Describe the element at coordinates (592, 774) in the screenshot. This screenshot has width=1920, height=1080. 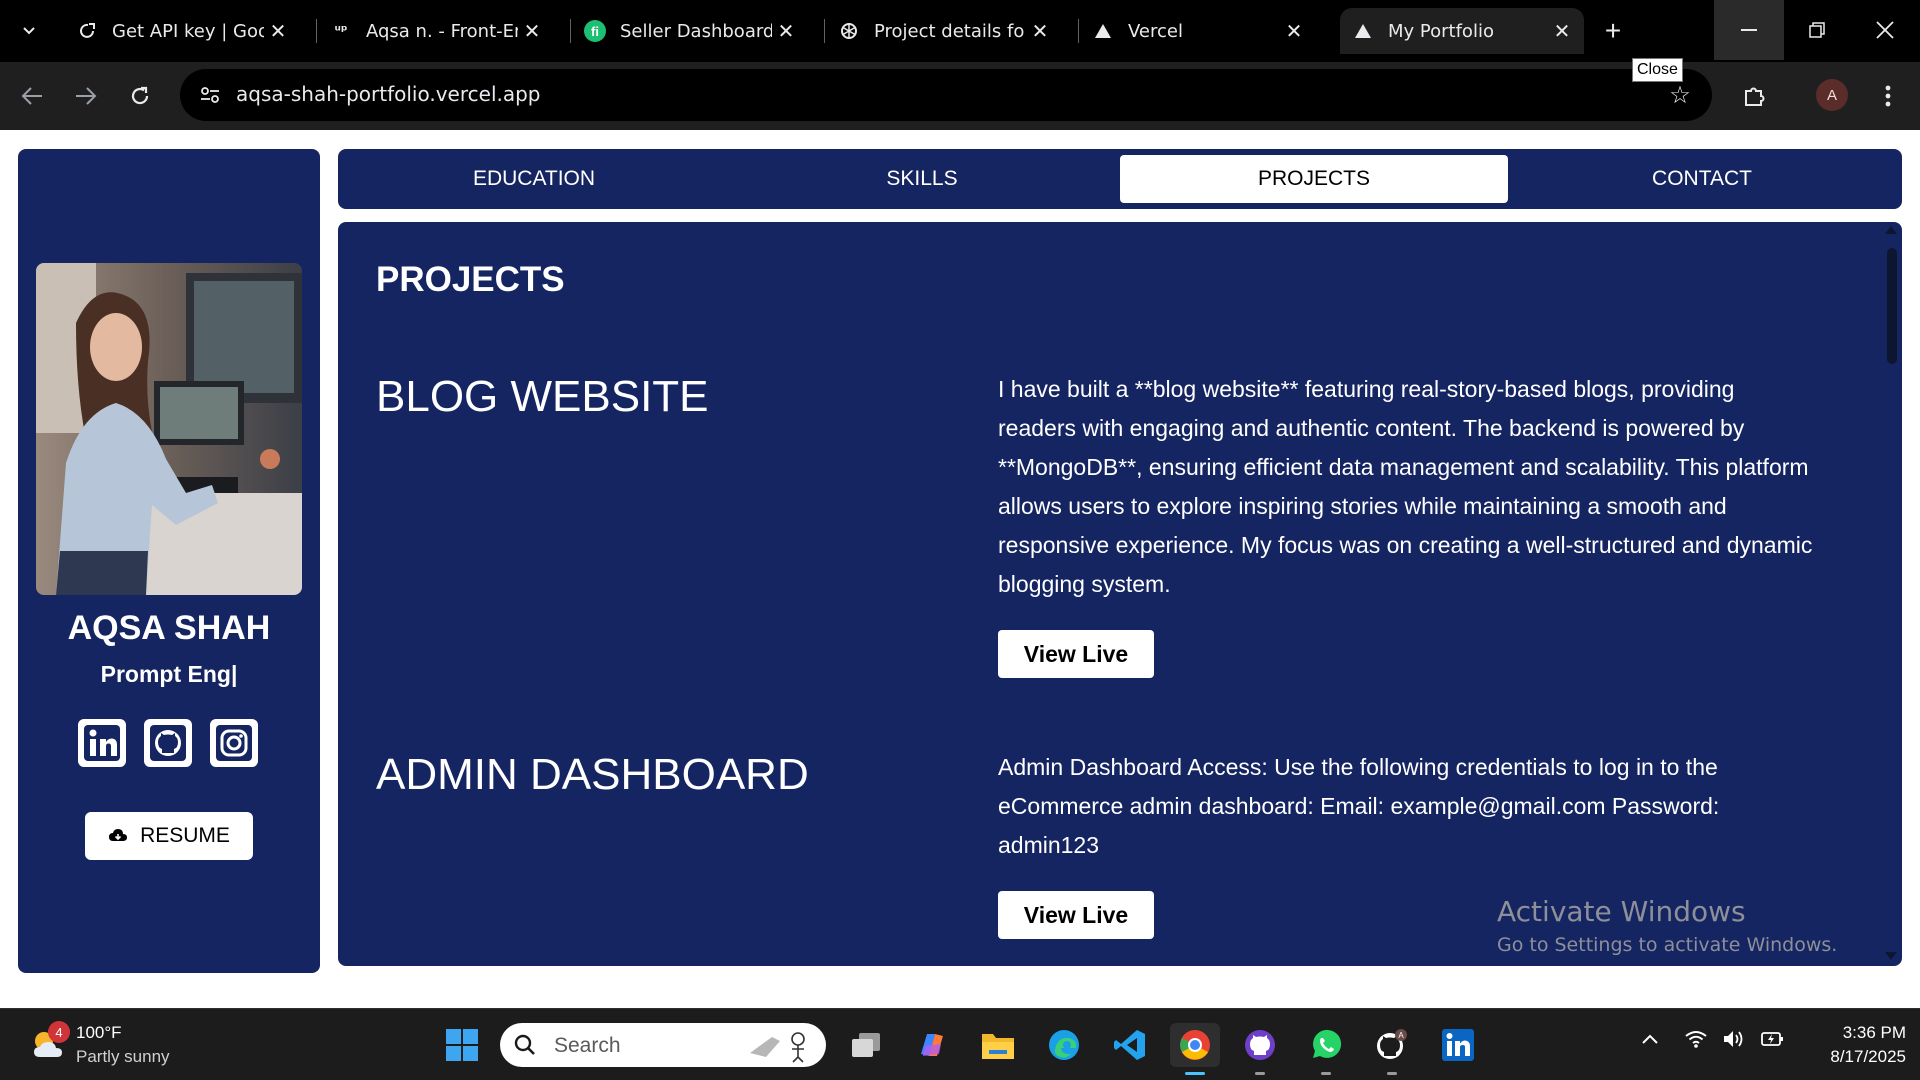
I see `project-name: ADMIN DASHBOARD` at that location.